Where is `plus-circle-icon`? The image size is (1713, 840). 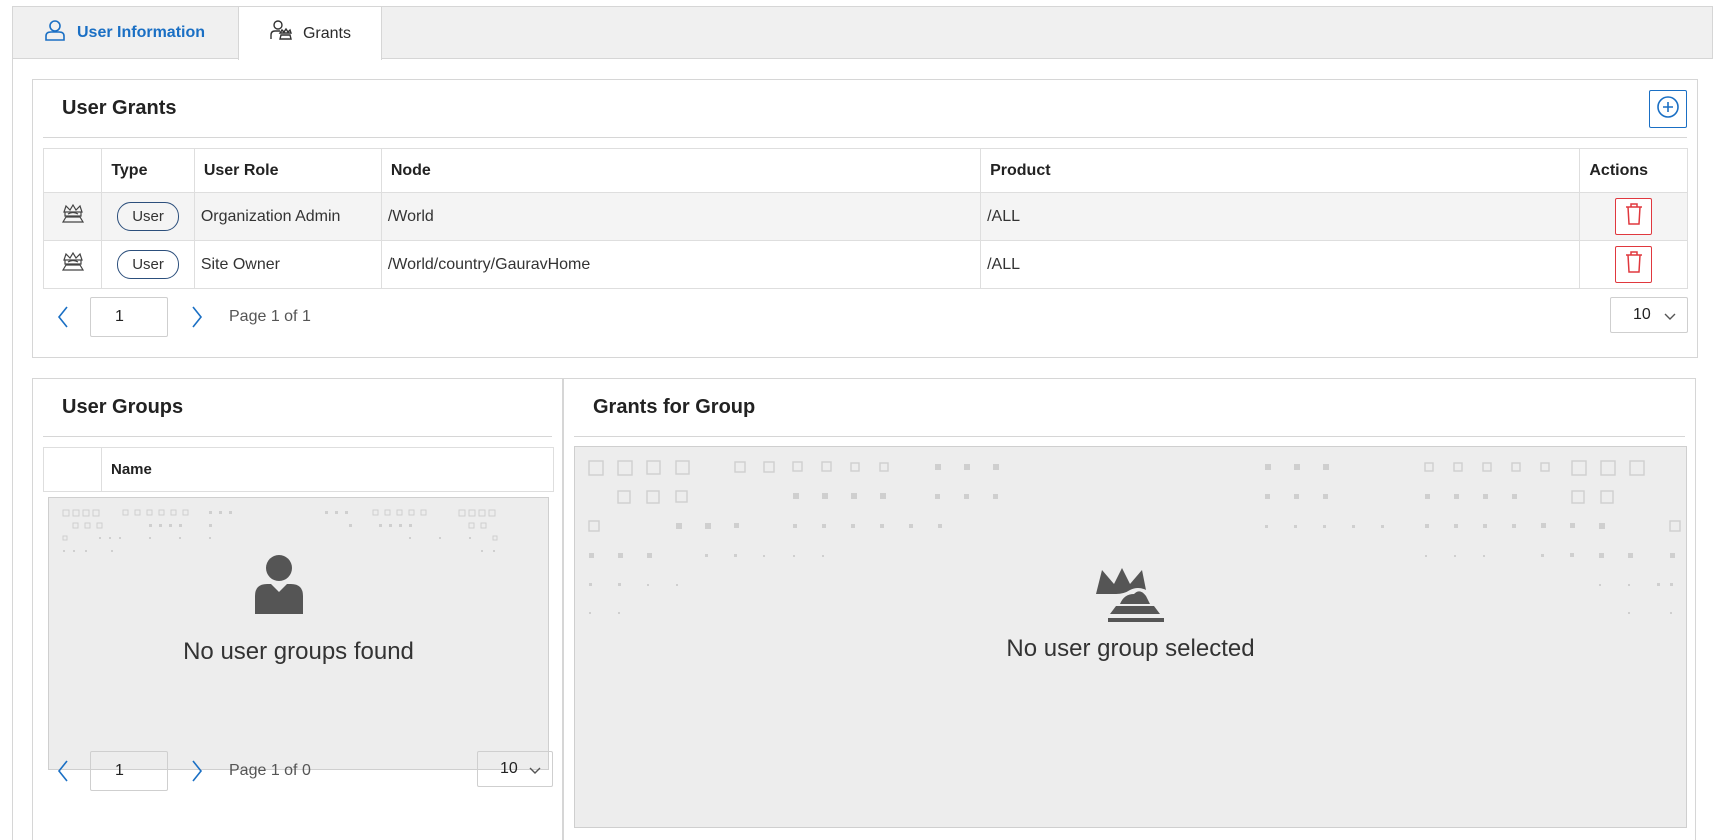 plus-circle-icon is located at coordinates (1668, 109).